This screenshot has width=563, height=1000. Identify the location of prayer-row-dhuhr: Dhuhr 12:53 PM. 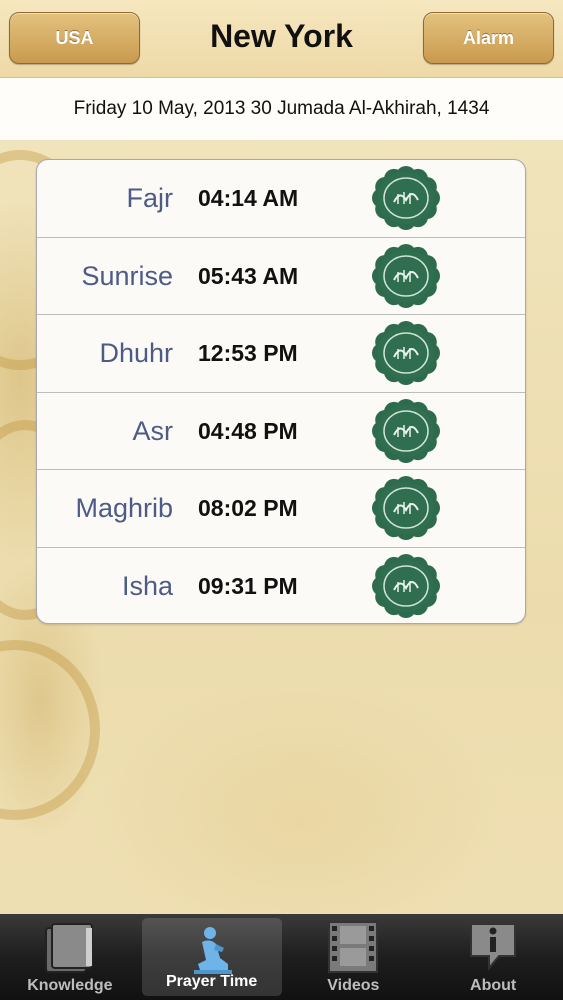
(281, 354).